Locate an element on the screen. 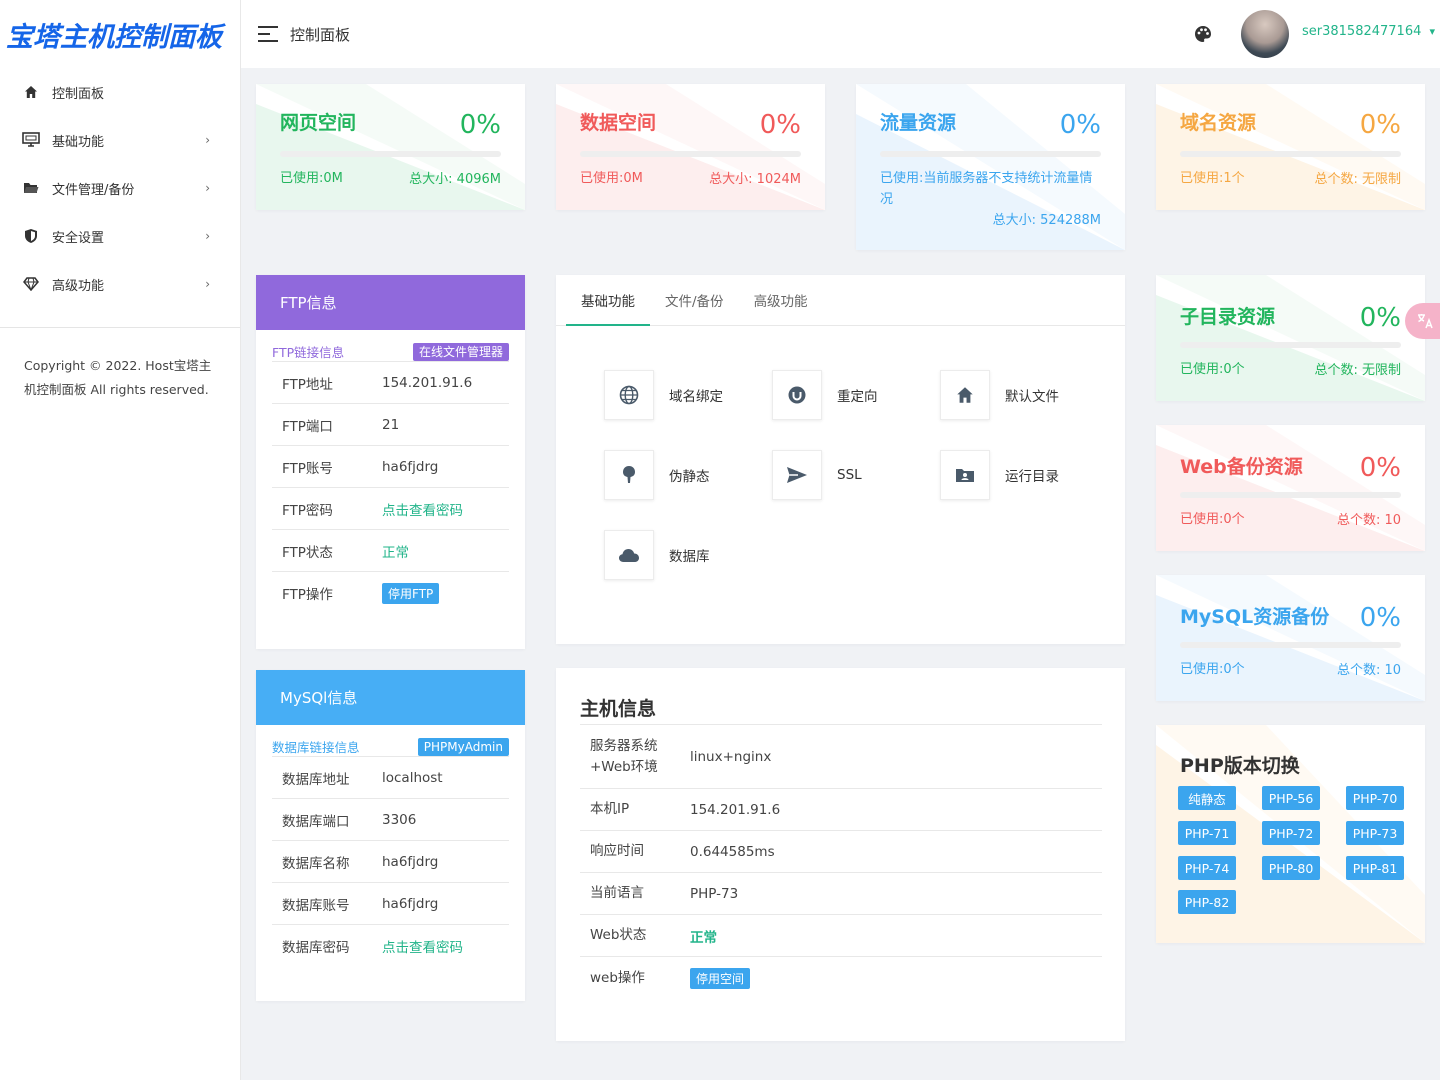  table-row: 当前语言 PHP-73 is located at coordinates (841, 894).